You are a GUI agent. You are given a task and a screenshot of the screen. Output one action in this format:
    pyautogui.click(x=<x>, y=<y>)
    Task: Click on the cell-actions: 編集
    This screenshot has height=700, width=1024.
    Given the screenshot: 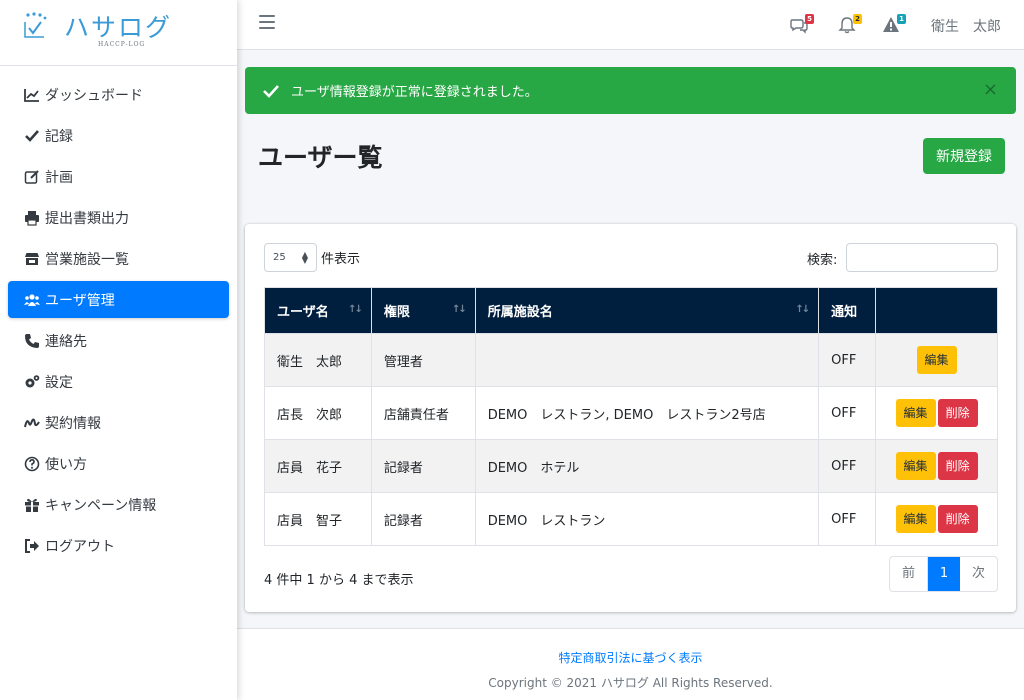 What is the action you would take?
    pyautogui.click(x=936, y=360)
    